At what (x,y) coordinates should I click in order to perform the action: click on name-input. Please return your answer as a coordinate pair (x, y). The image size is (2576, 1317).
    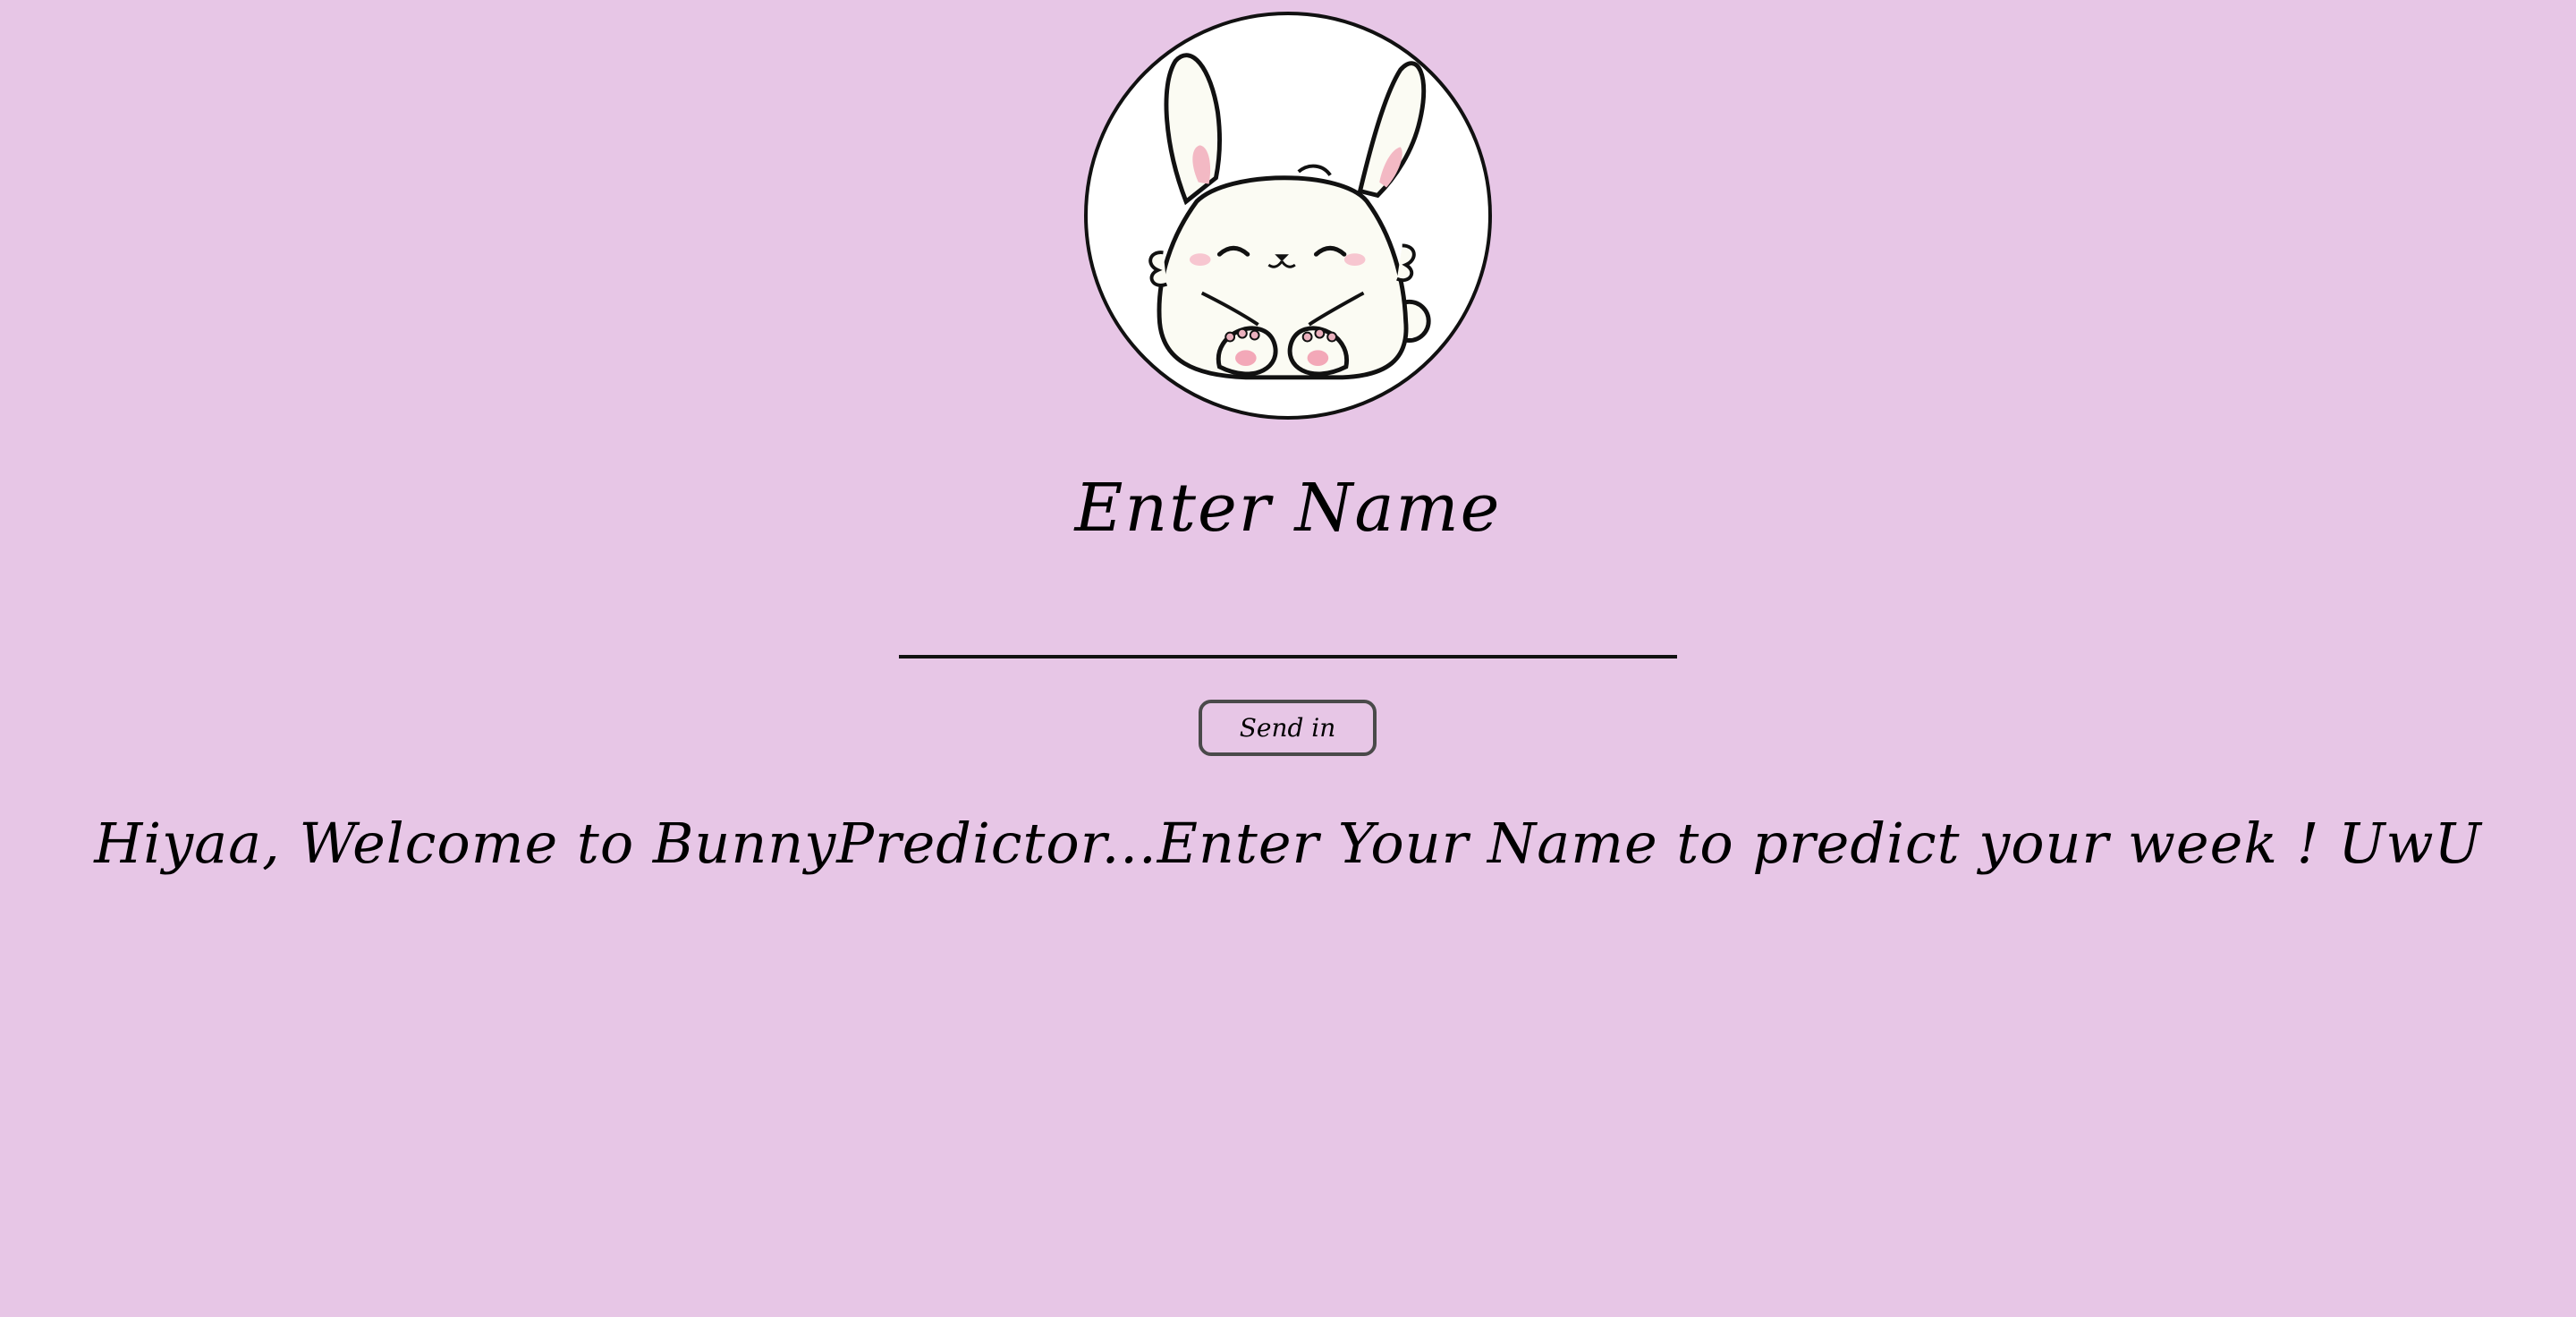
    Looking at the image, I should click on (1288, 631).